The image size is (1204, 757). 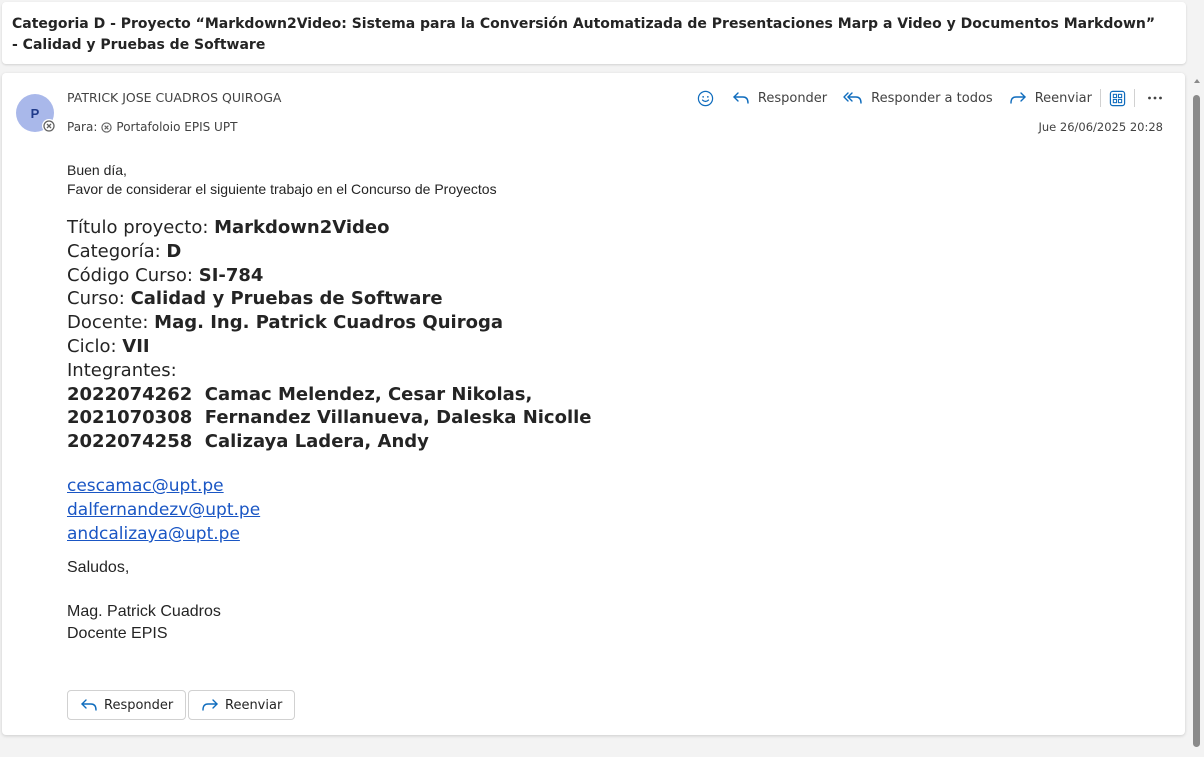 What do you see at coordinates (49, 126) in the screenshot?
I see `presence-offline-icon` at bounding box center [49, 126].